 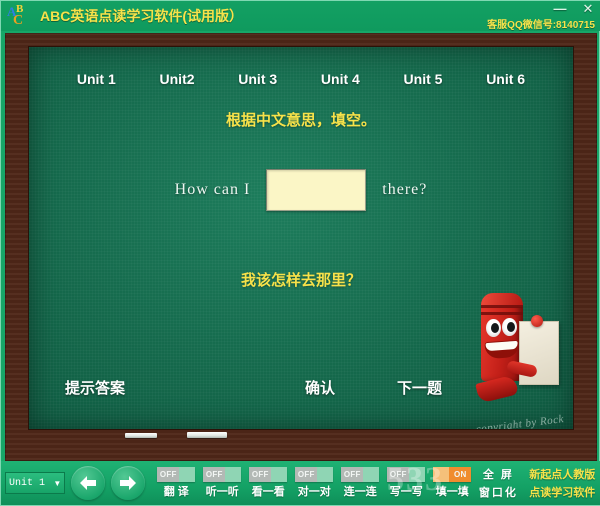 What do you see at coordinates (257, 79) in the screenshot?
I see `unit-tab-3: Unit 3` at bounding box center [257, 79].